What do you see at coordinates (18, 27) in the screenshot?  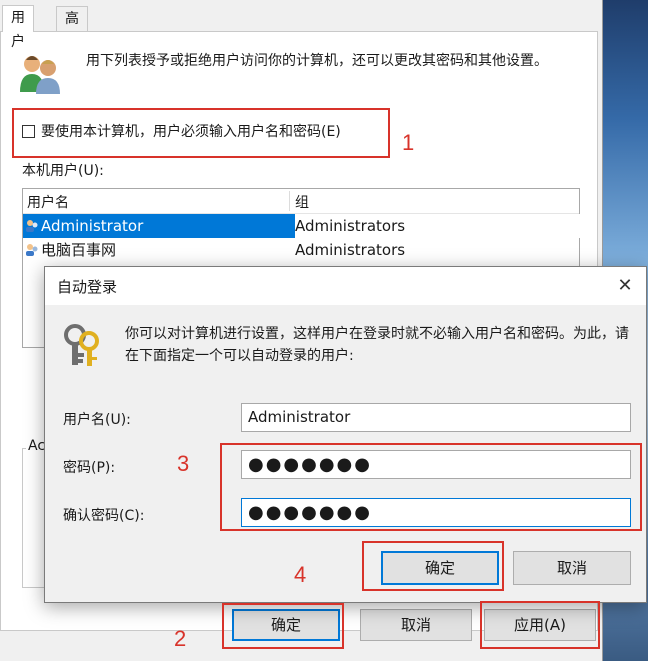 I see `tab-users: 用户` at bounding box center [18, 27].